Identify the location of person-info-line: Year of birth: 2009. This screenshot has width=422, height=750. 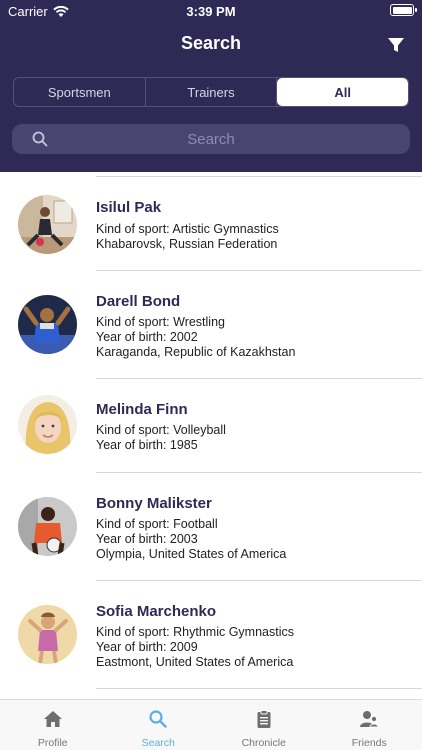
(147, 647).